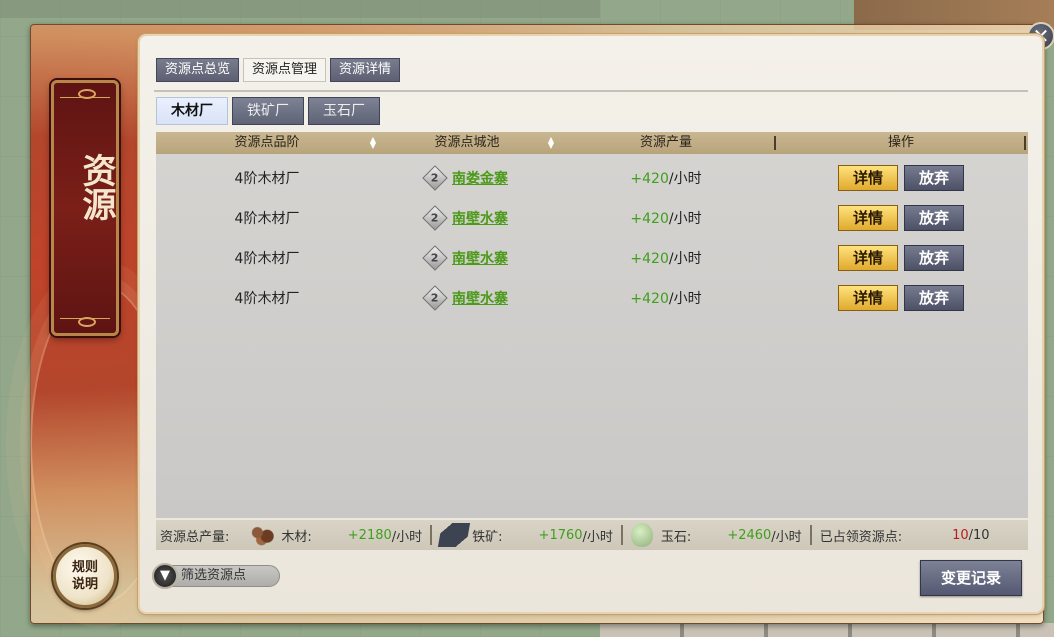 Image resolution: width=1054 pixels, height=637 pixels. Describe the element at coordinates (971, 578) in the screenshot. I see `change-log-button: 变更记录` at that location.